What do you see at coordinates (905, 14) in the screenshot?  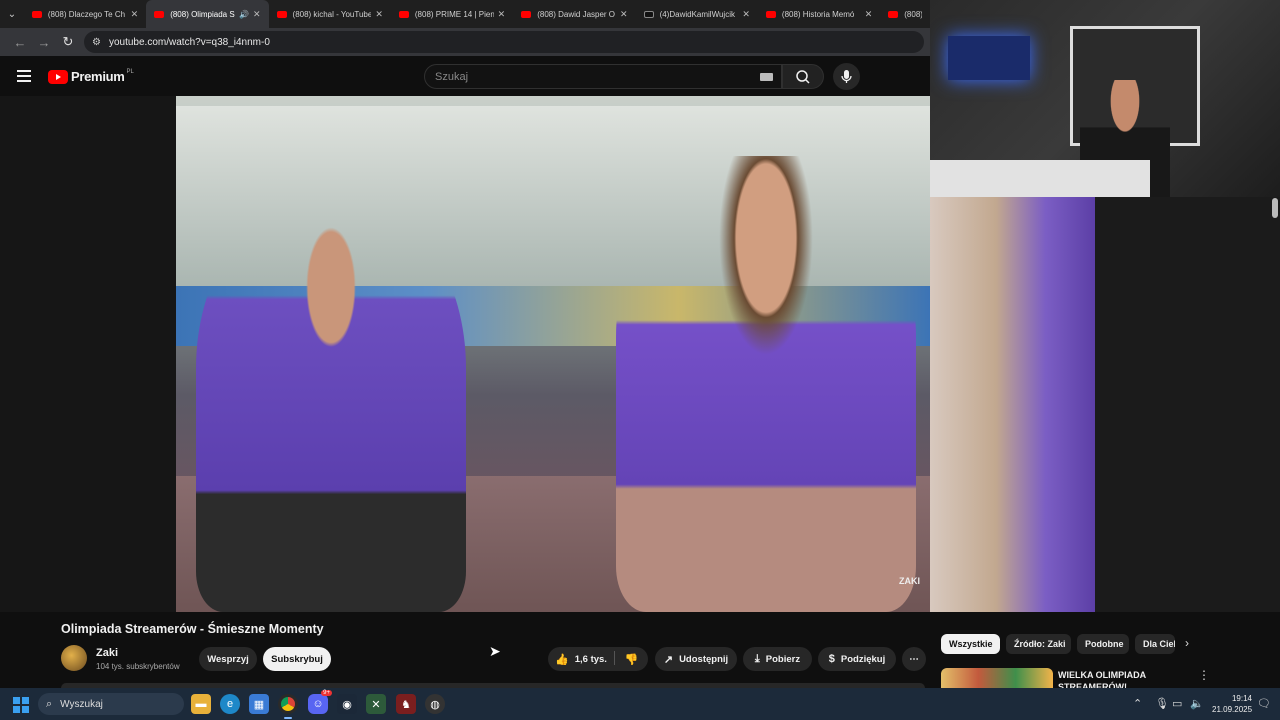 I see `browser-tab: (808)` at bounding box center [905, 14].